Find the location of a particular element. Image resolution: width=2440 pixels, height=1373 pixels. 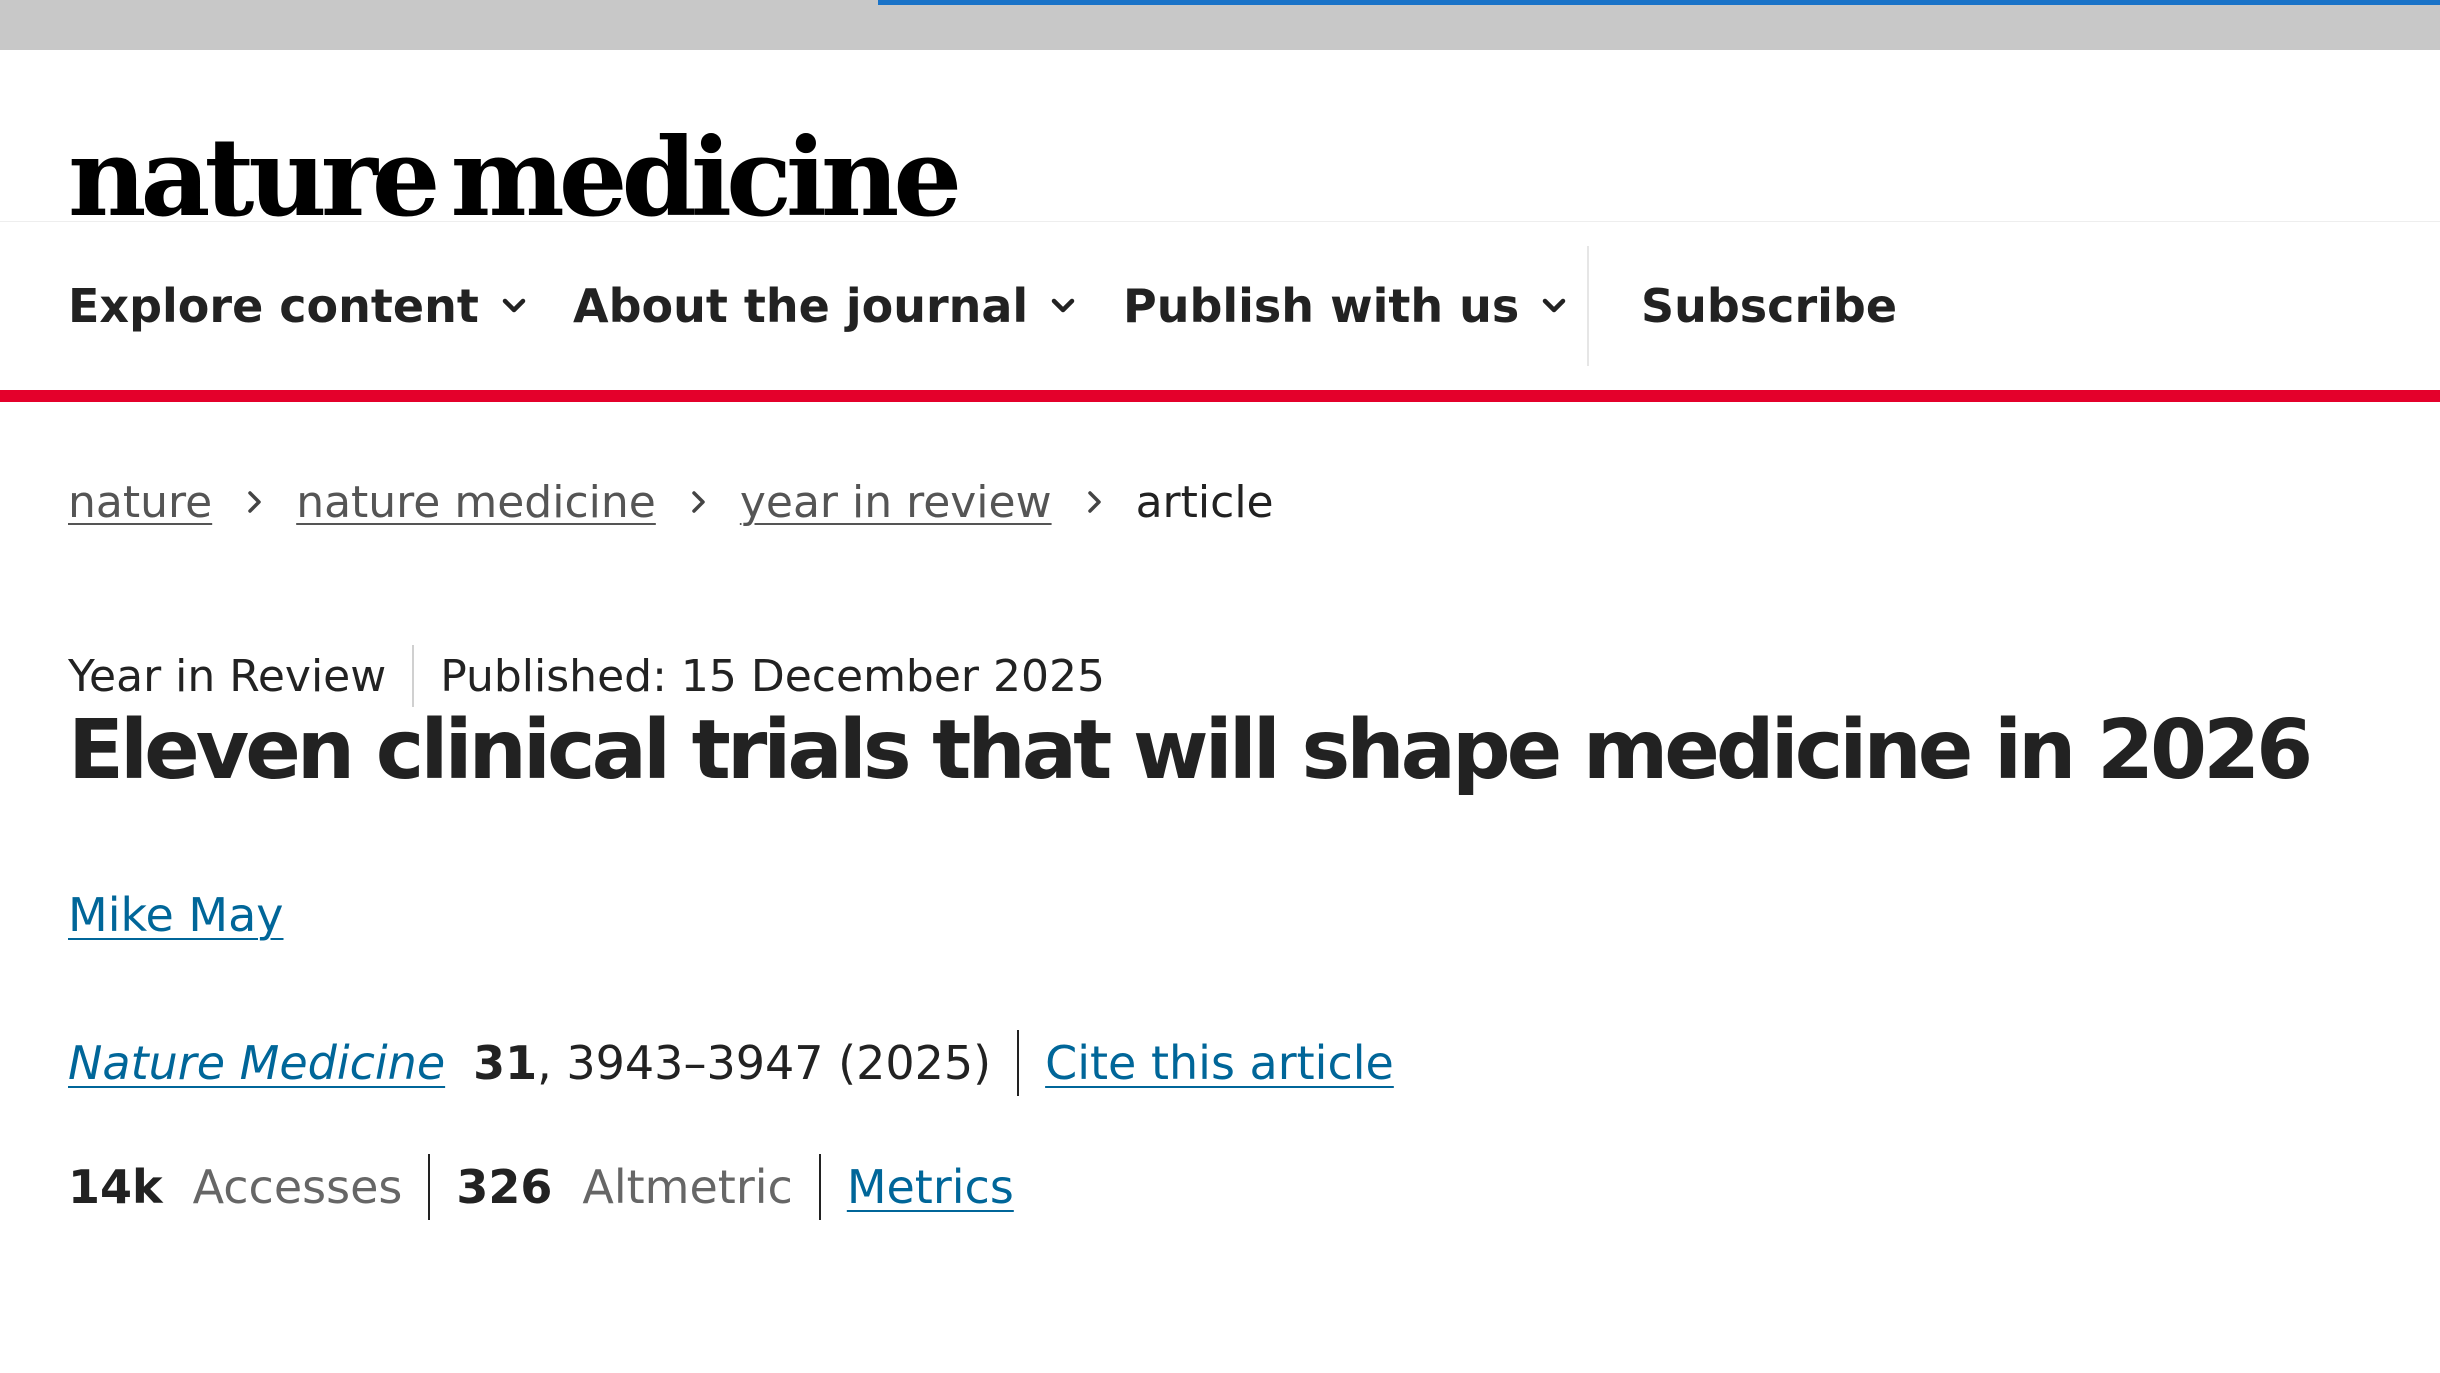

nav-publish-with-us-label: Publish with us is located at coordinates (1321, 306).